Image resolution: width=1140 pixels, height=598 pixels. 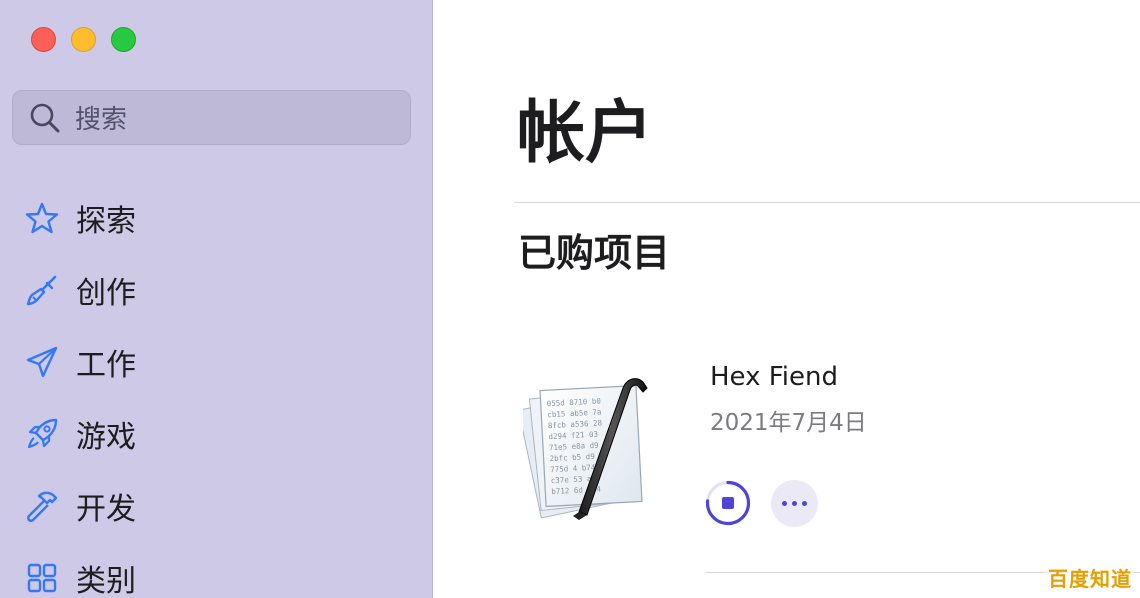 What do you see at coordinates (216, 570) in the screenshot?
I see `sidebar-item-categories: 类别` at bounding box center [216, 570].